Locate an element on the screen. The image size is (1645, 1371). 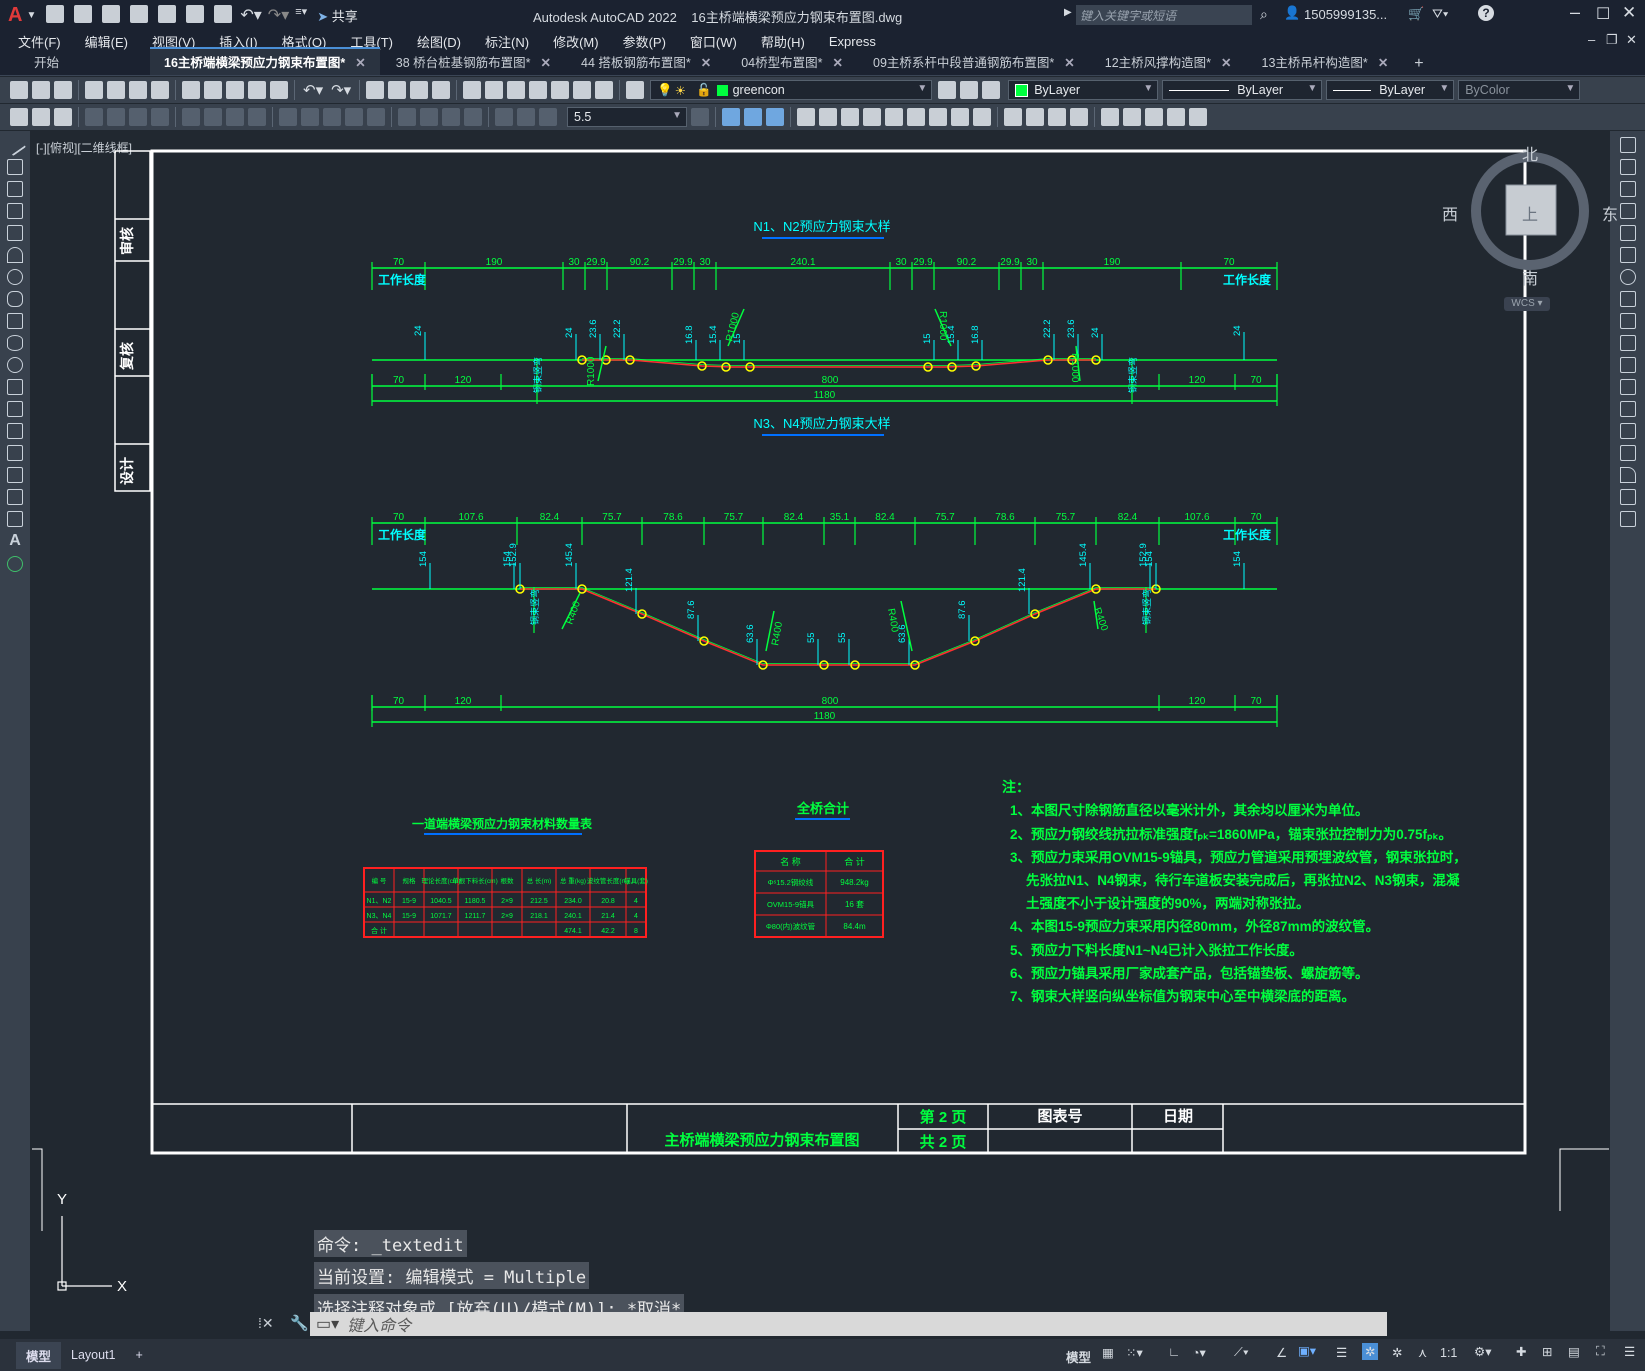
add-selected-icon is located at coordinates (15, 564).